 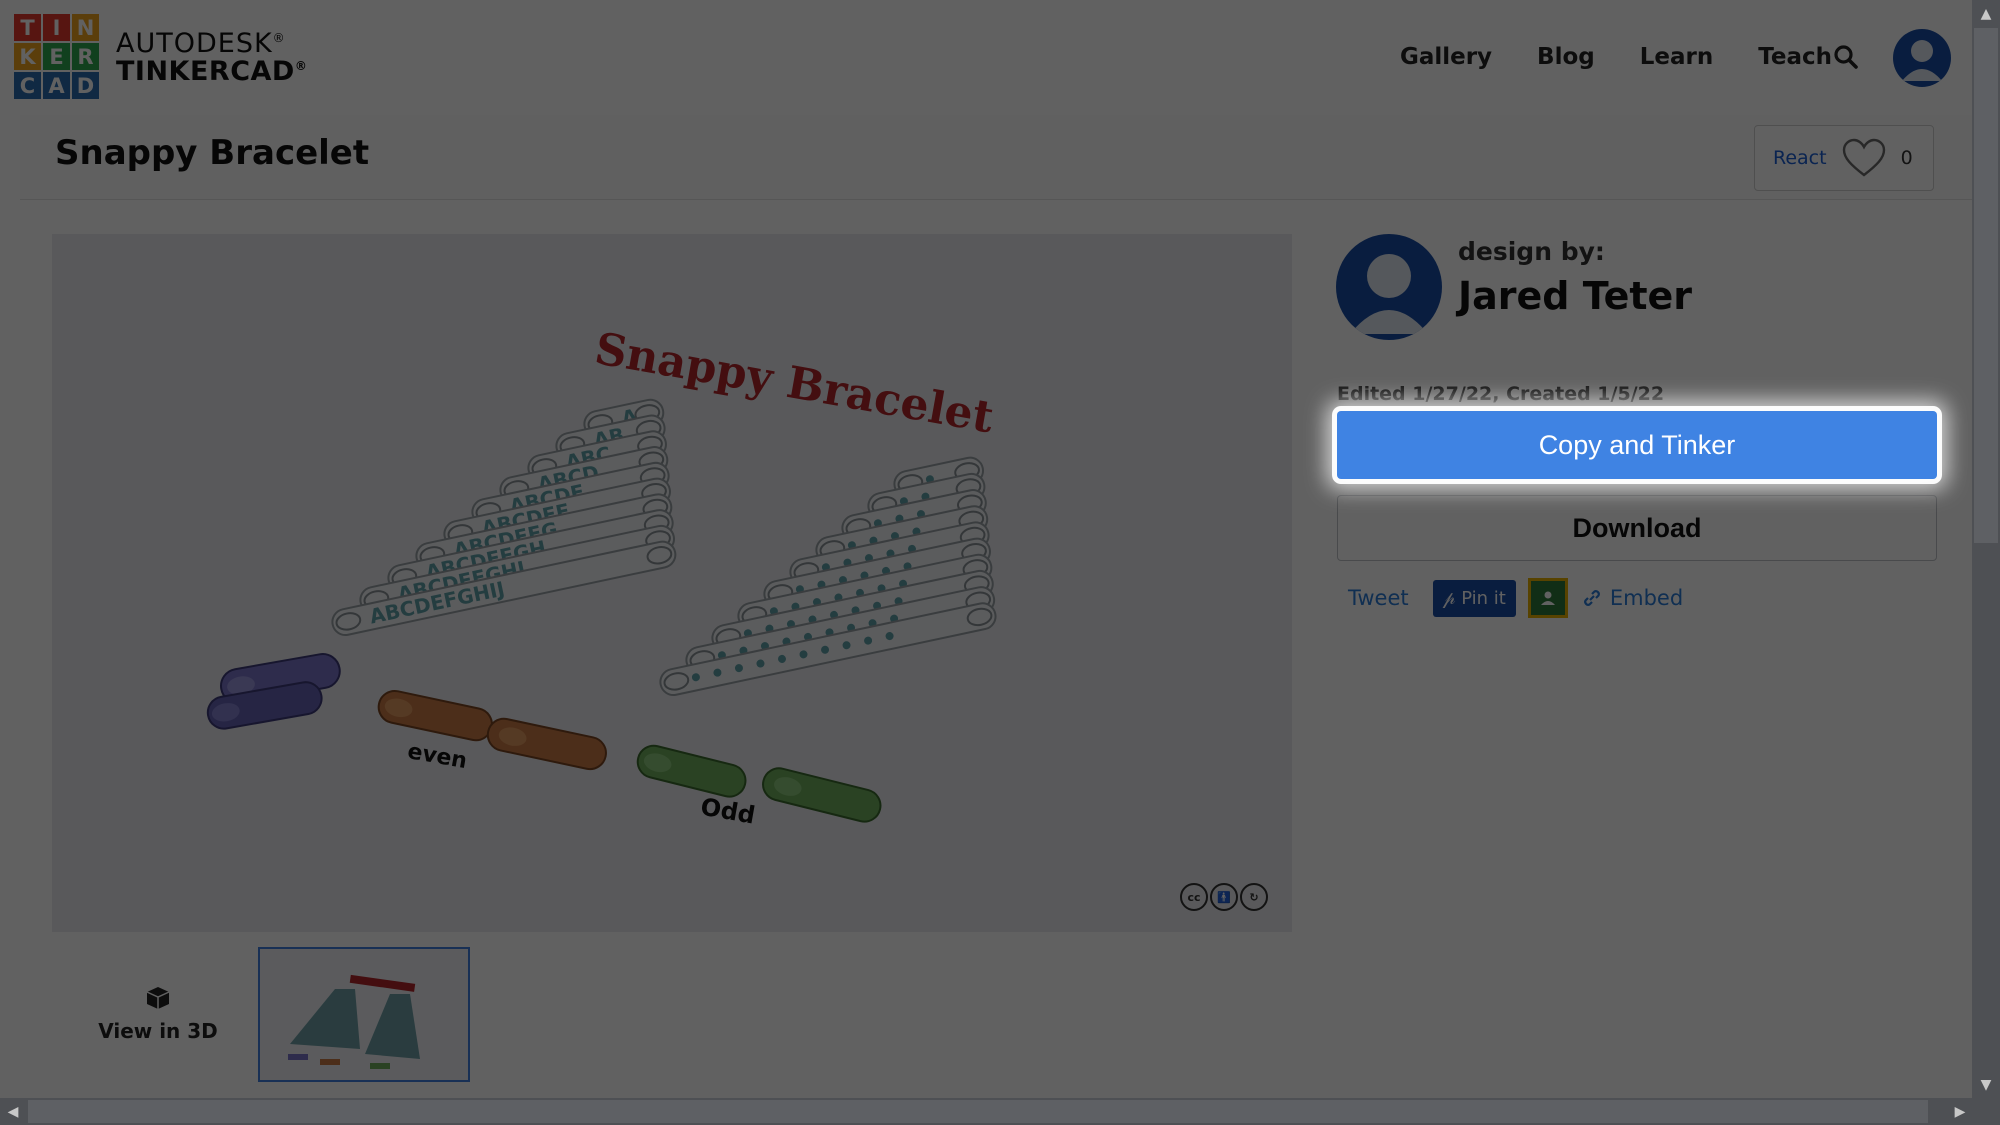 I want to click on brand-line-2: TINKERCAD, so click(x=205, y=72).